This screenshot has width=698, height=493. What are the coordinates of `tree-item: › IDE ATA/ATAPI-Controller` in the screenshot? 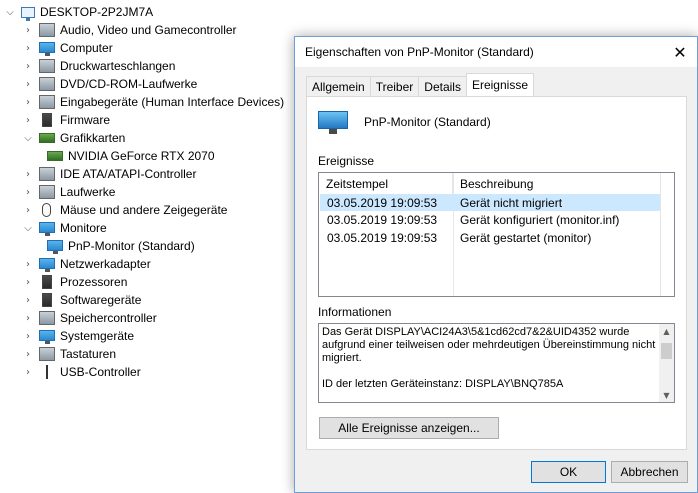 It's located at (109, 174).